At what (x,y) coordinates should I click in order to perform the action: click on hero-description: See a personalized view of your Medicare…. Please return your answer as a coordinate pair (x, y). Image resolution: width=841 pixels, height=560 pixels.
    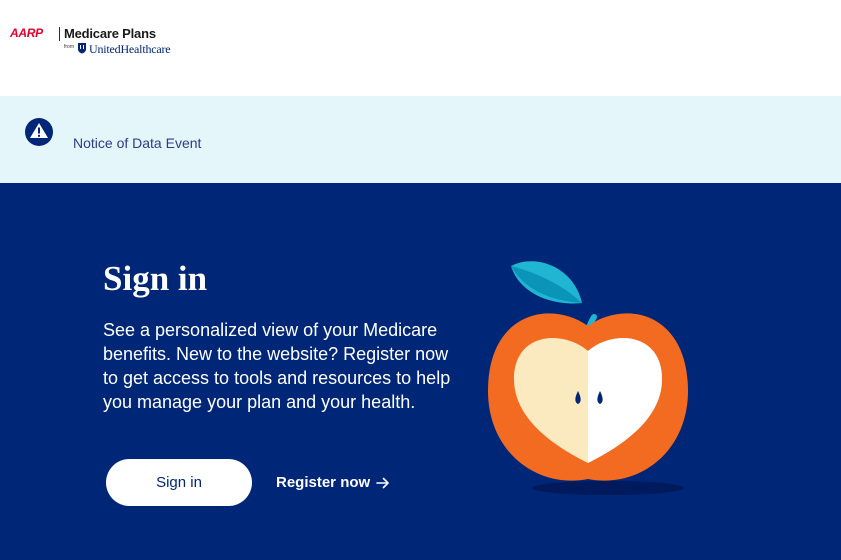
    Looking at the image, I should click on (277, 366).